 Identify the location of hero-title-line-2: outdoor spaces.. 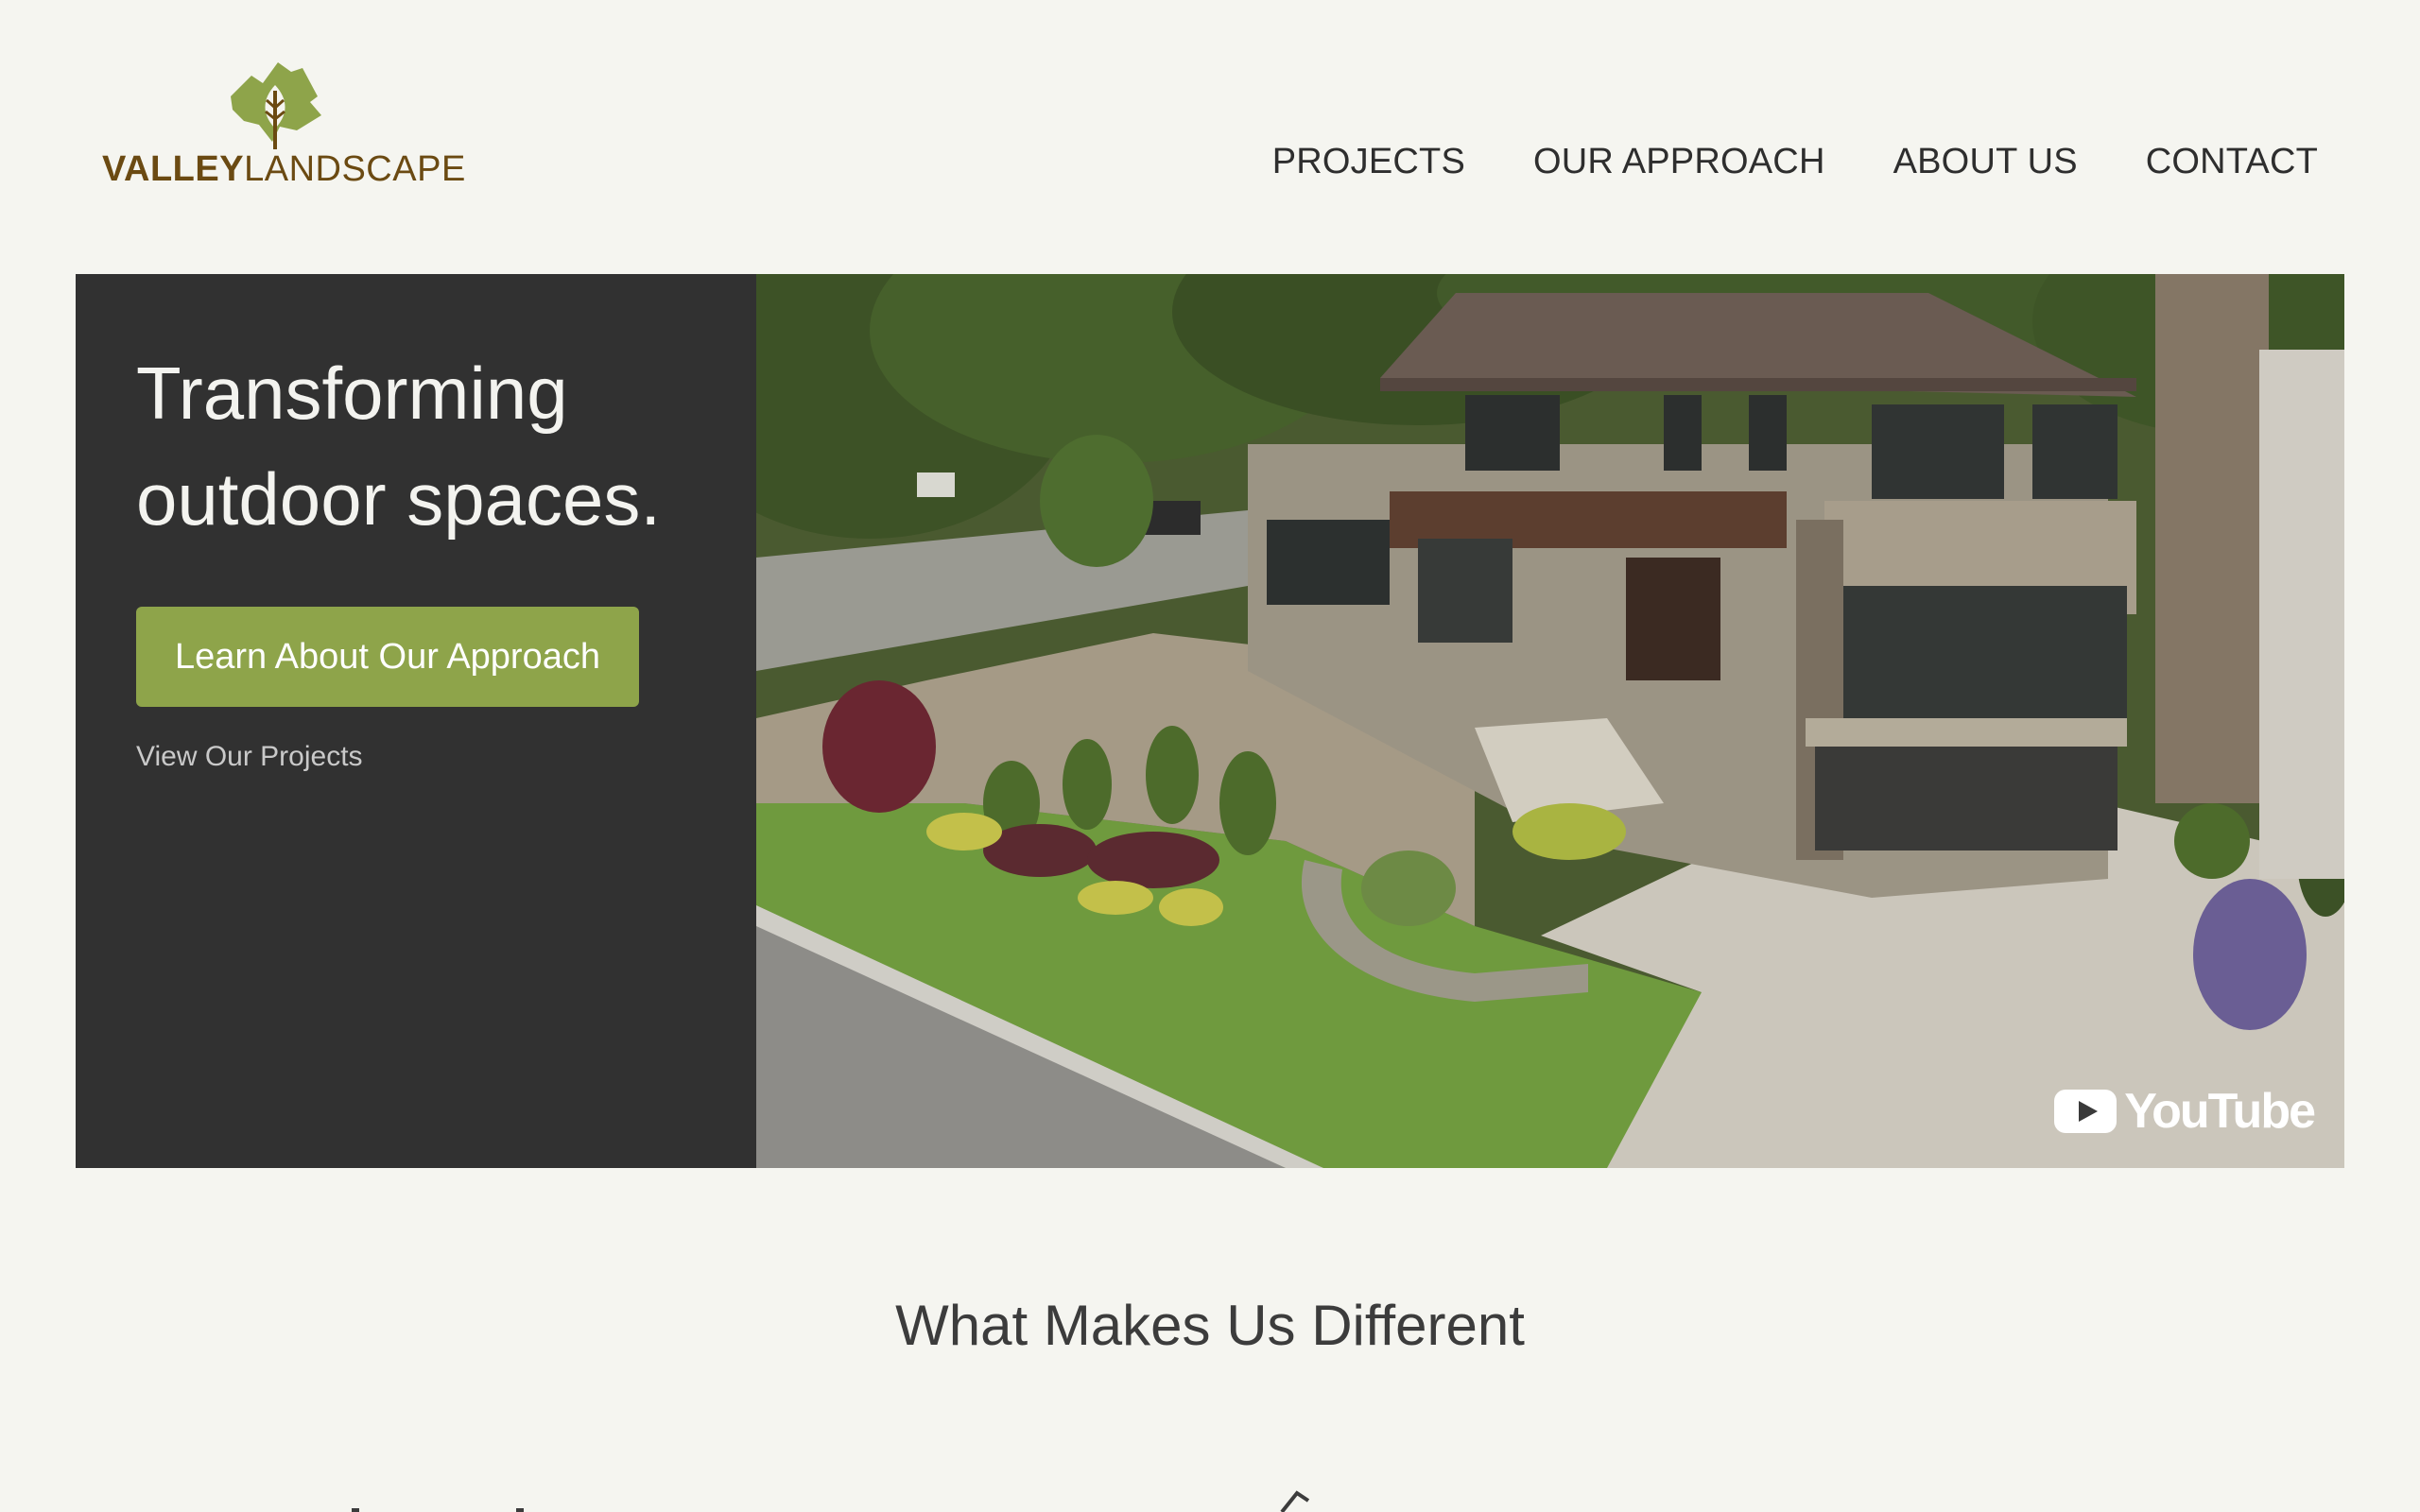
(399, 499).